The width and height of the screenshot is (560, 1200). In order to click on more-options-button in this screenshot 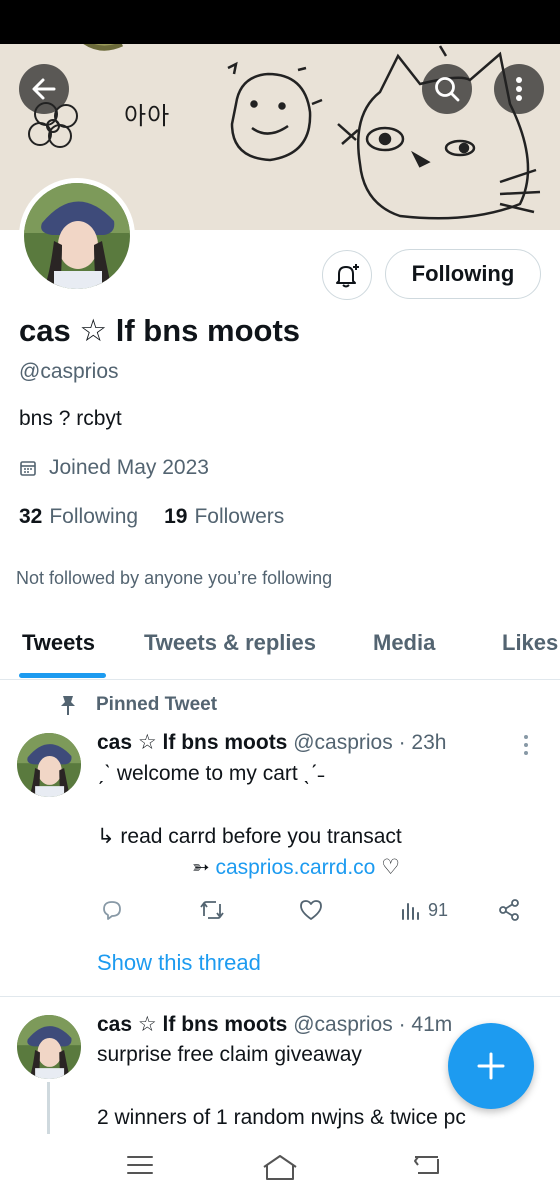, I will do `click(519, 89)`.